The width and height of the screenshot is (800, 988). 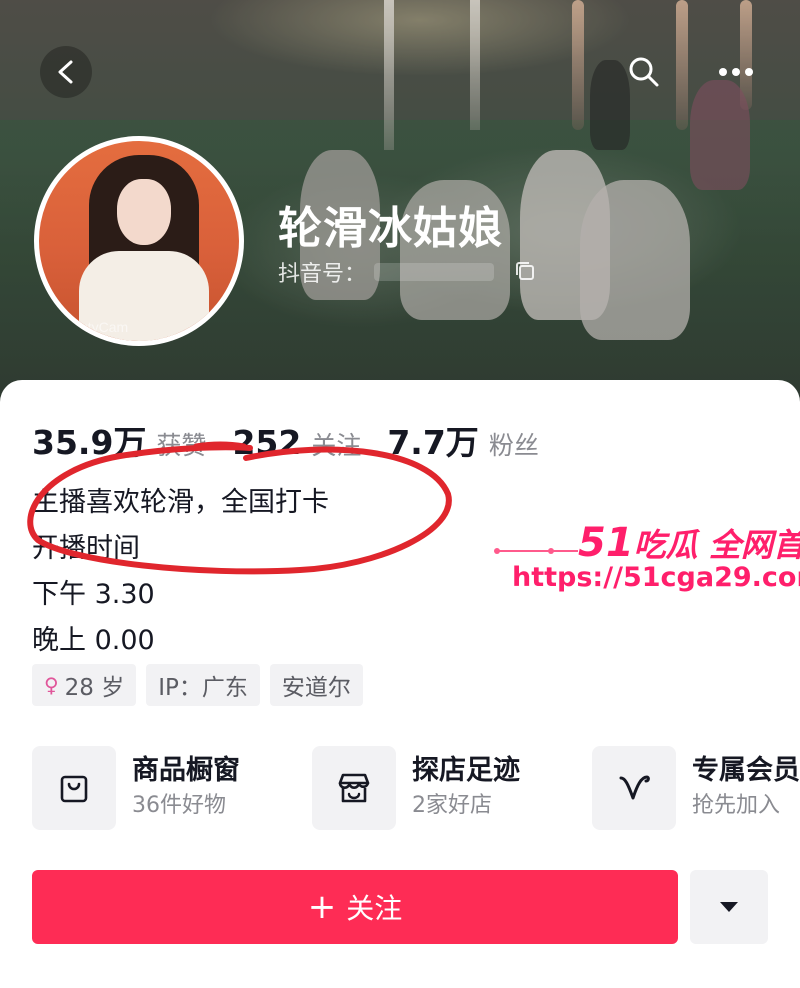 What do you see at coordinates (51, 685) in the screenshot?
I see `female-icon: ♀` at bounding box center [51, 685].